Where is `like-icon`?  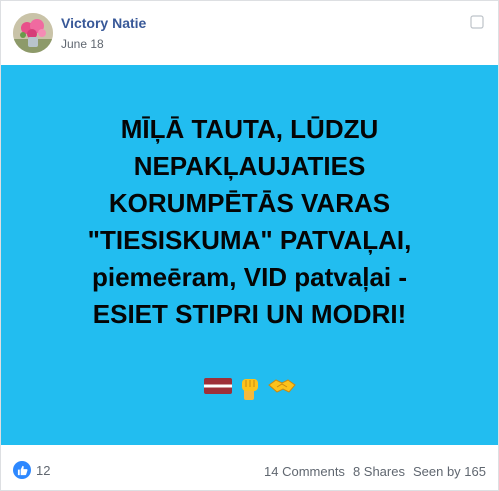
like-icon is located at coordinates (22, 470).